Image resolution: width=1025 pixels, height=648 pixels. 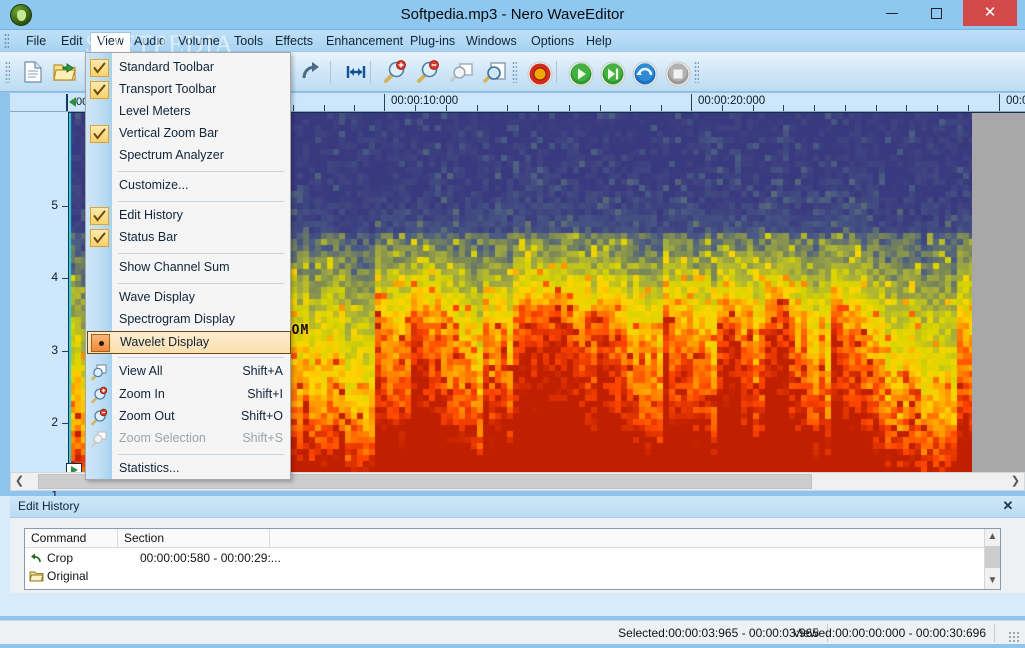 I want to click on new-file-button, so click(x=33, y=72).